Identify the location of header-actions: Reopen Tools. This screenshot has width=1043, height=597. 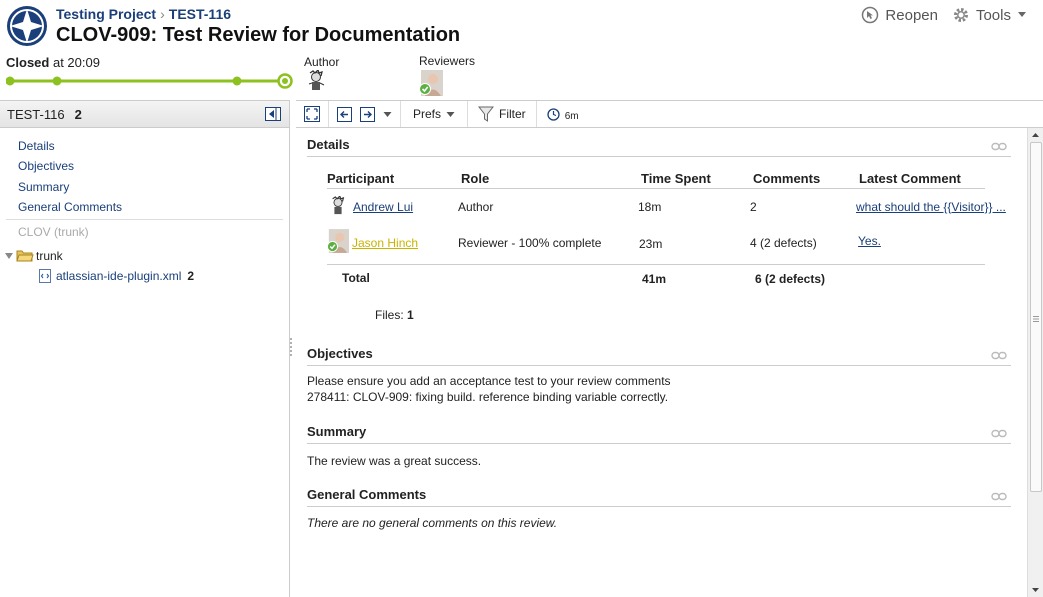
(944, 15).